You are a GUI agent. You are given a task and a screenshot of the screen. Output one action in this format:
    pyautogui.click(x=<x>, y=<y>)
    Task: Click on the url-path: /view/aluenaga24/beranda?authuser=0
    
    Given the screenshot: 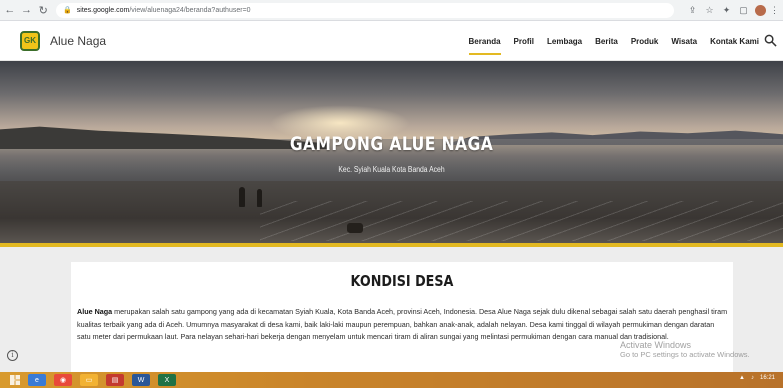 What is the action you would take?
    pyautogui.click(x=190, y=10)
    